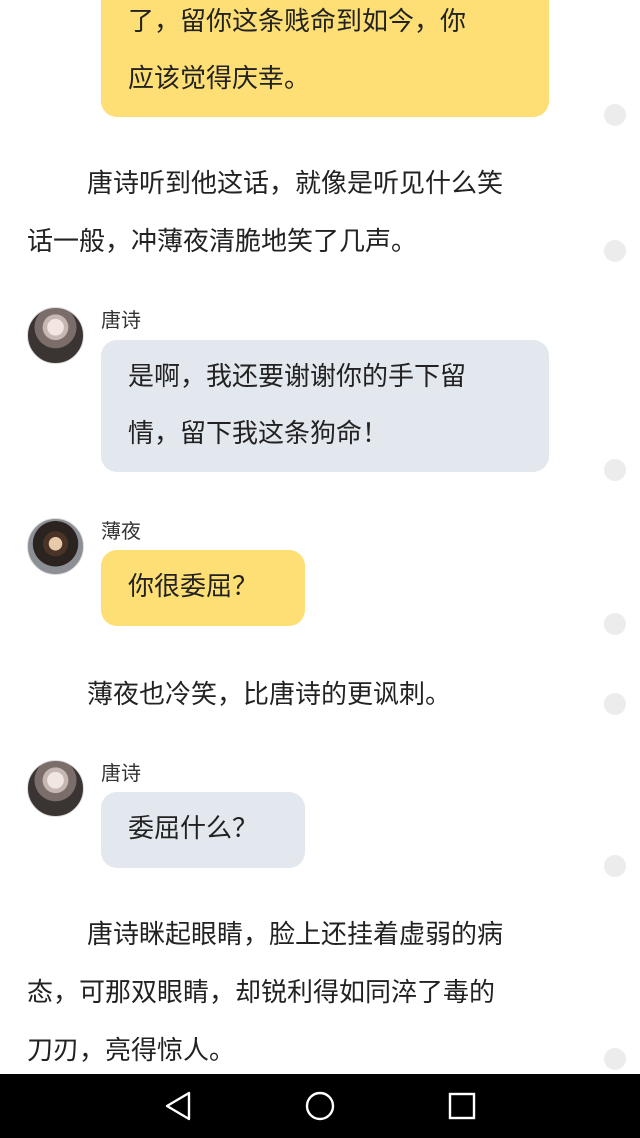  What do you see at coordinates (297, 377) in the screenshot?
I see `bubble-line: 是啊，我还要谢谢你的手下留` at bounding box center [297, 377].